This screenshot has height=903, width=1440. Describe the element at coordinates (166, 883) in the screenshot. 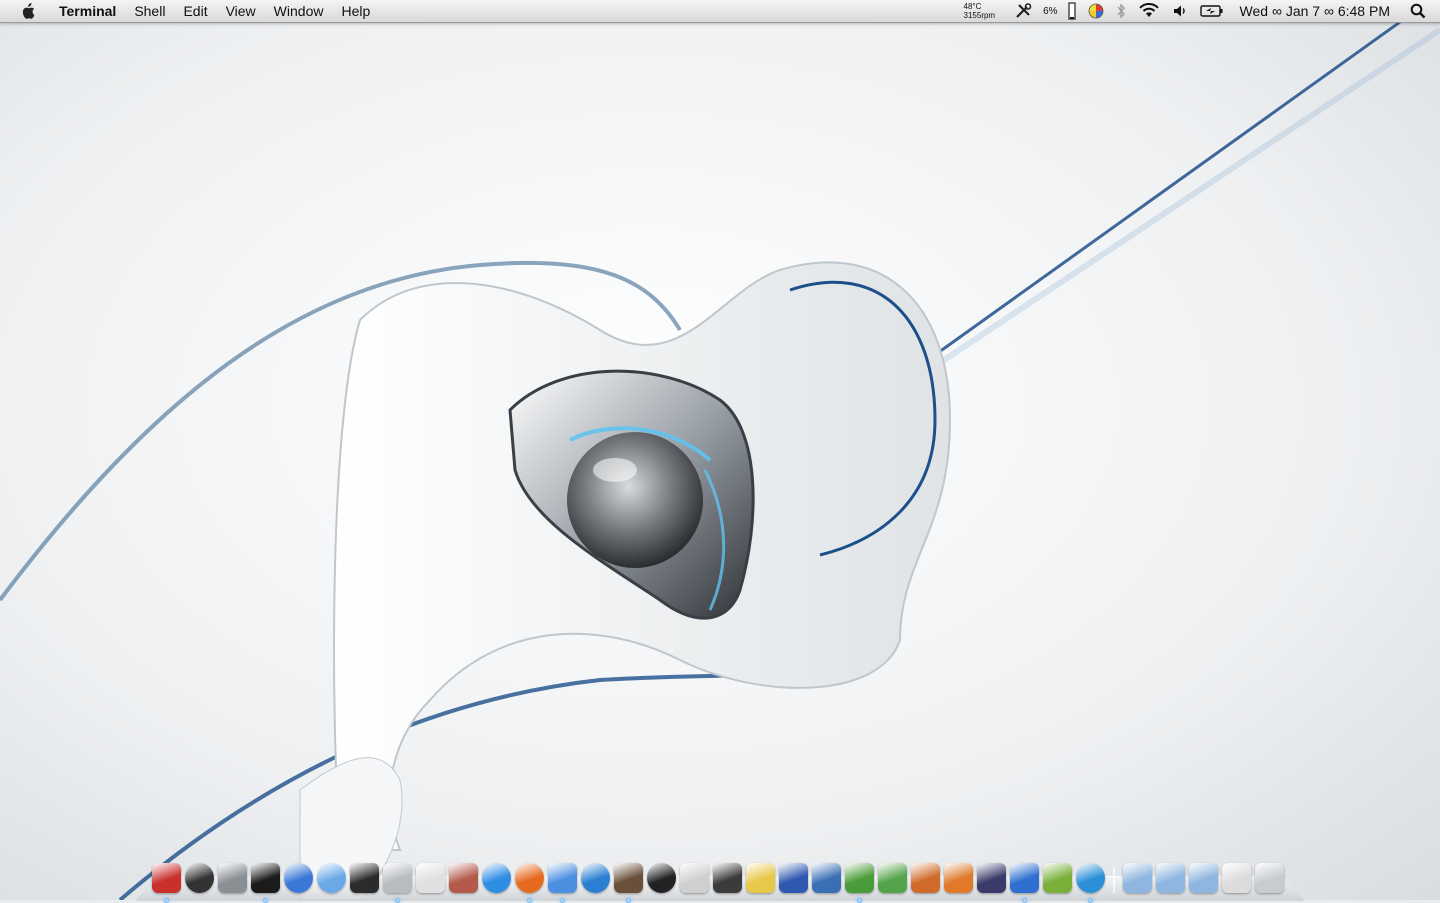

I see `finder-icon` at that location.